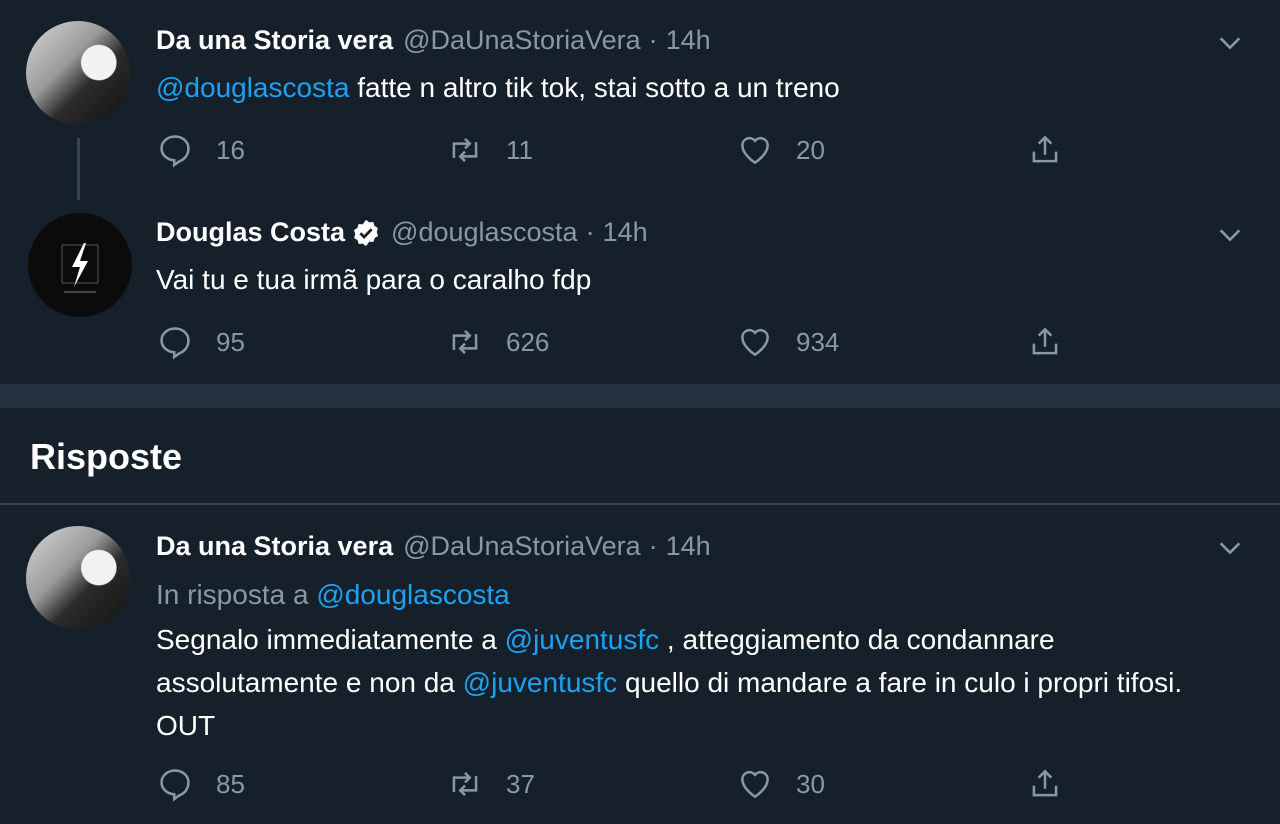 This screenshot has height=824, width=1280. What do you see at coordinates (330, 639) in the screenshot?
I see `tweet-body: Segnalo immediatamente a` at bounding box center [330, 639].